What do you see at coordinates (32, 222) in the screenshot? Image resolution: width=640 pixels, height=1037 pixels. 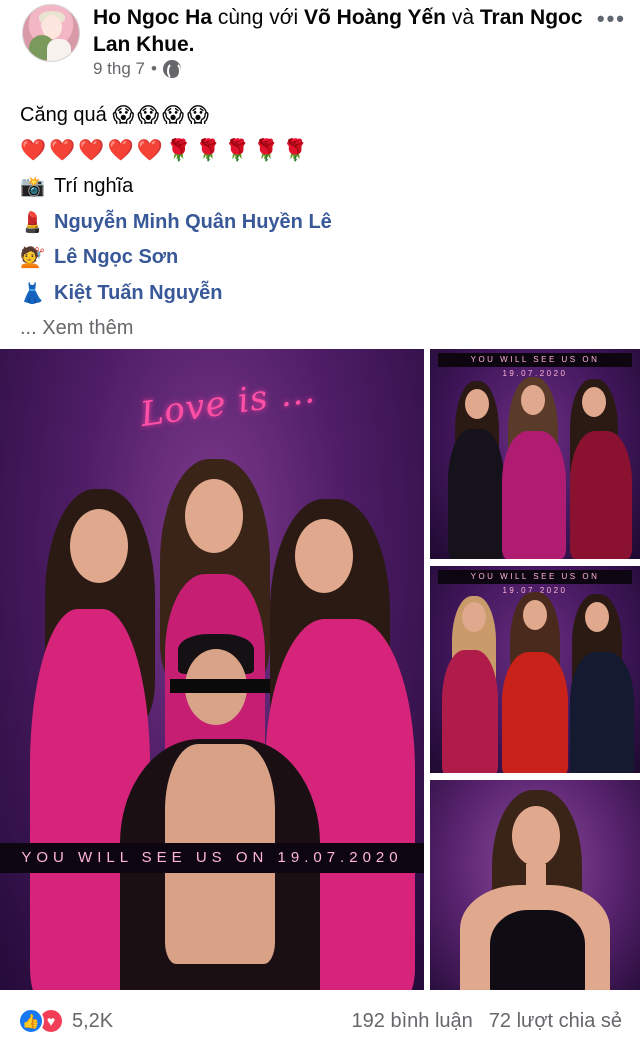 I see `lipstick-icon: 💄` at bounding box center [32, 222].